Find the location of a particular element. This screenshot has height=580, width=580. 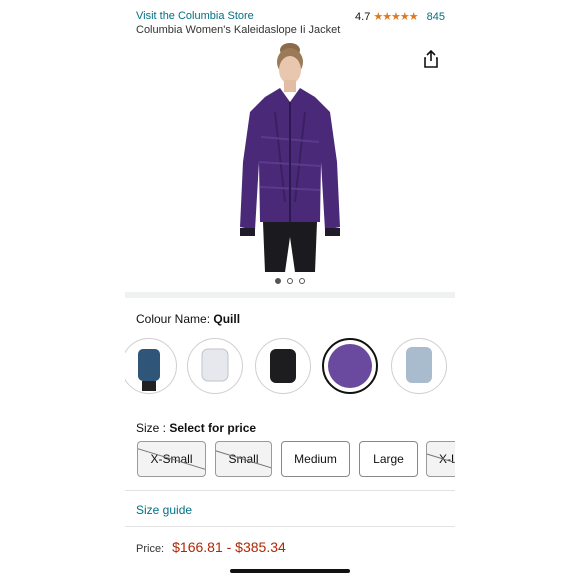

light-blue-jacket-thumb is located at coordinates (419, 365).